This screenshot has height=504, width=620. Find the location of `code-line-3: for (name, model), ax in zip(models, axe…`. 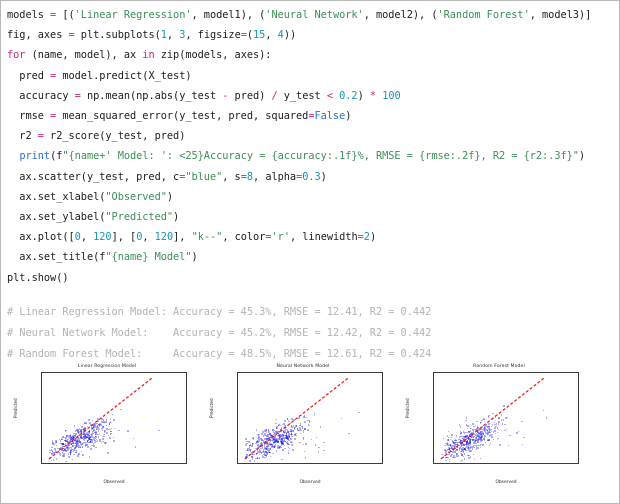

code-line-3: for (name, model), ax in zip(models, axe… is located at coordinates (313, 55).